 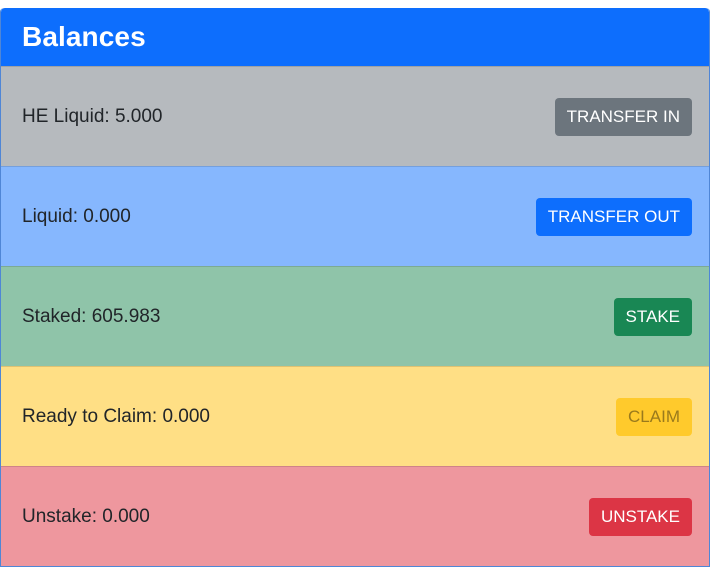 What do you see at coordinates (355, 37) in the screenshot?
I see `card-header: Balances` at bounding box center [355, 37].